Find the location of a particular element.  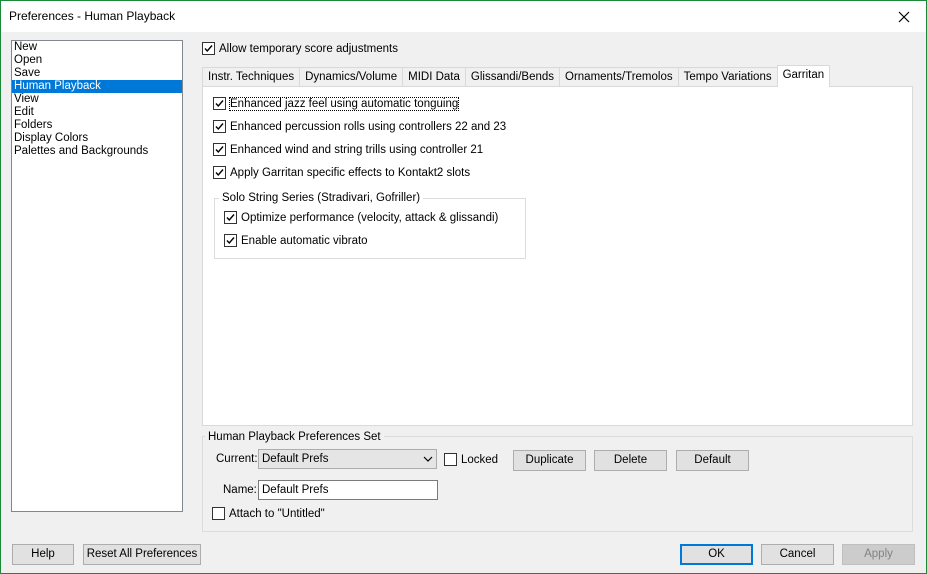

current-prefs-value: Default Prefs is located at coordinates (295, 459).